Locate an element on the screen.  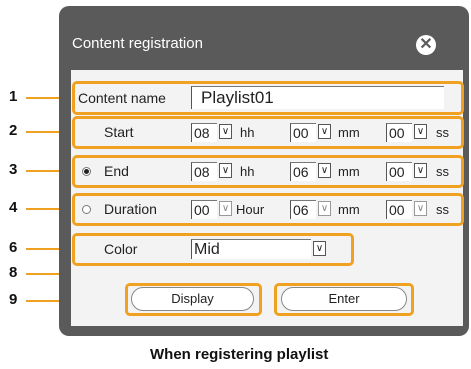
callout-3: 3 is located at coordinates (13, 169).